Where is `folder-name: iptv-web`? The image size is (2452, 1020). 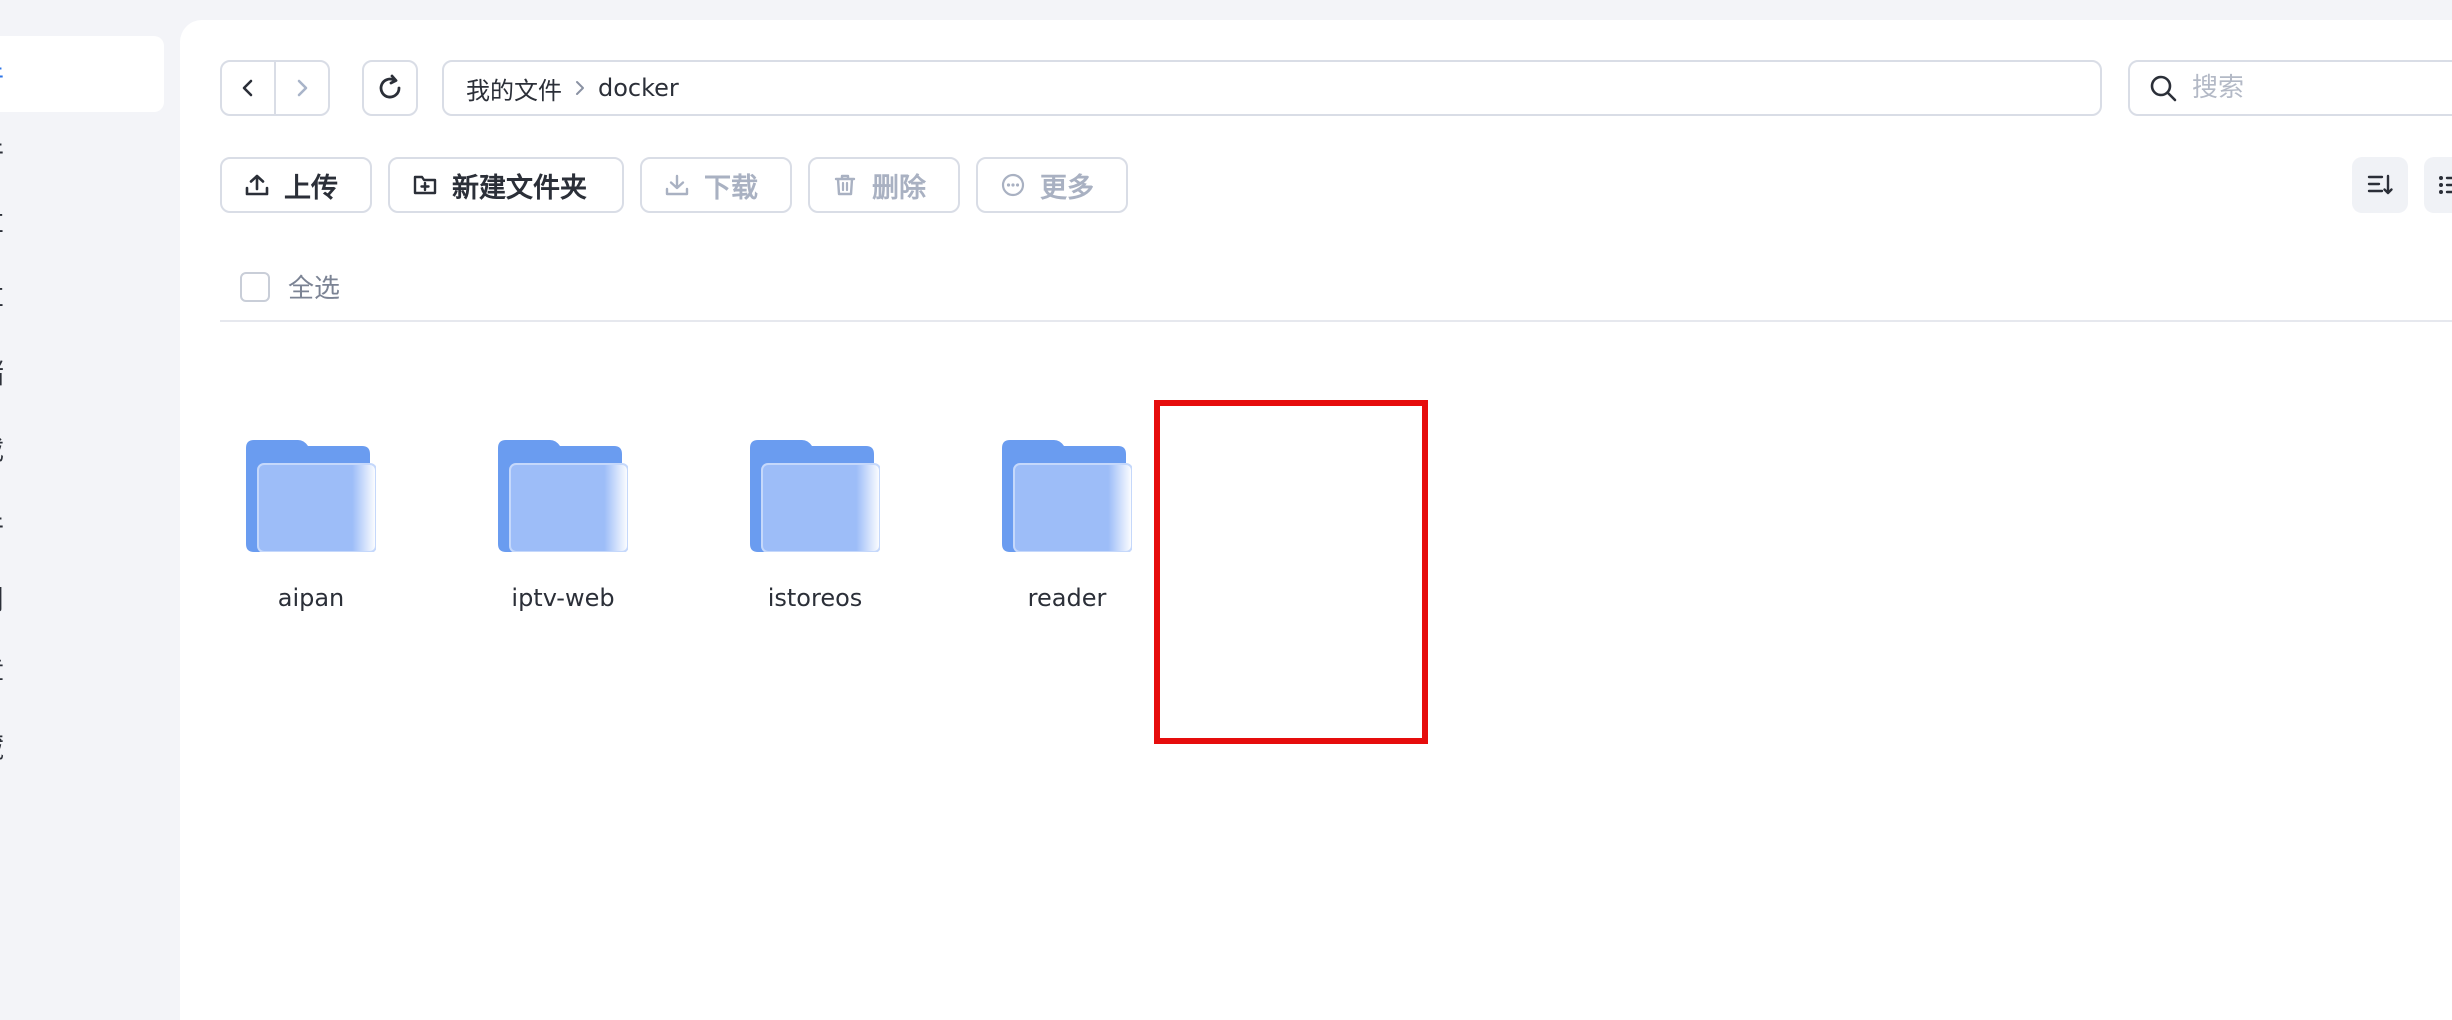 folder-name: iptv-web is located at coordinates (563, 598).